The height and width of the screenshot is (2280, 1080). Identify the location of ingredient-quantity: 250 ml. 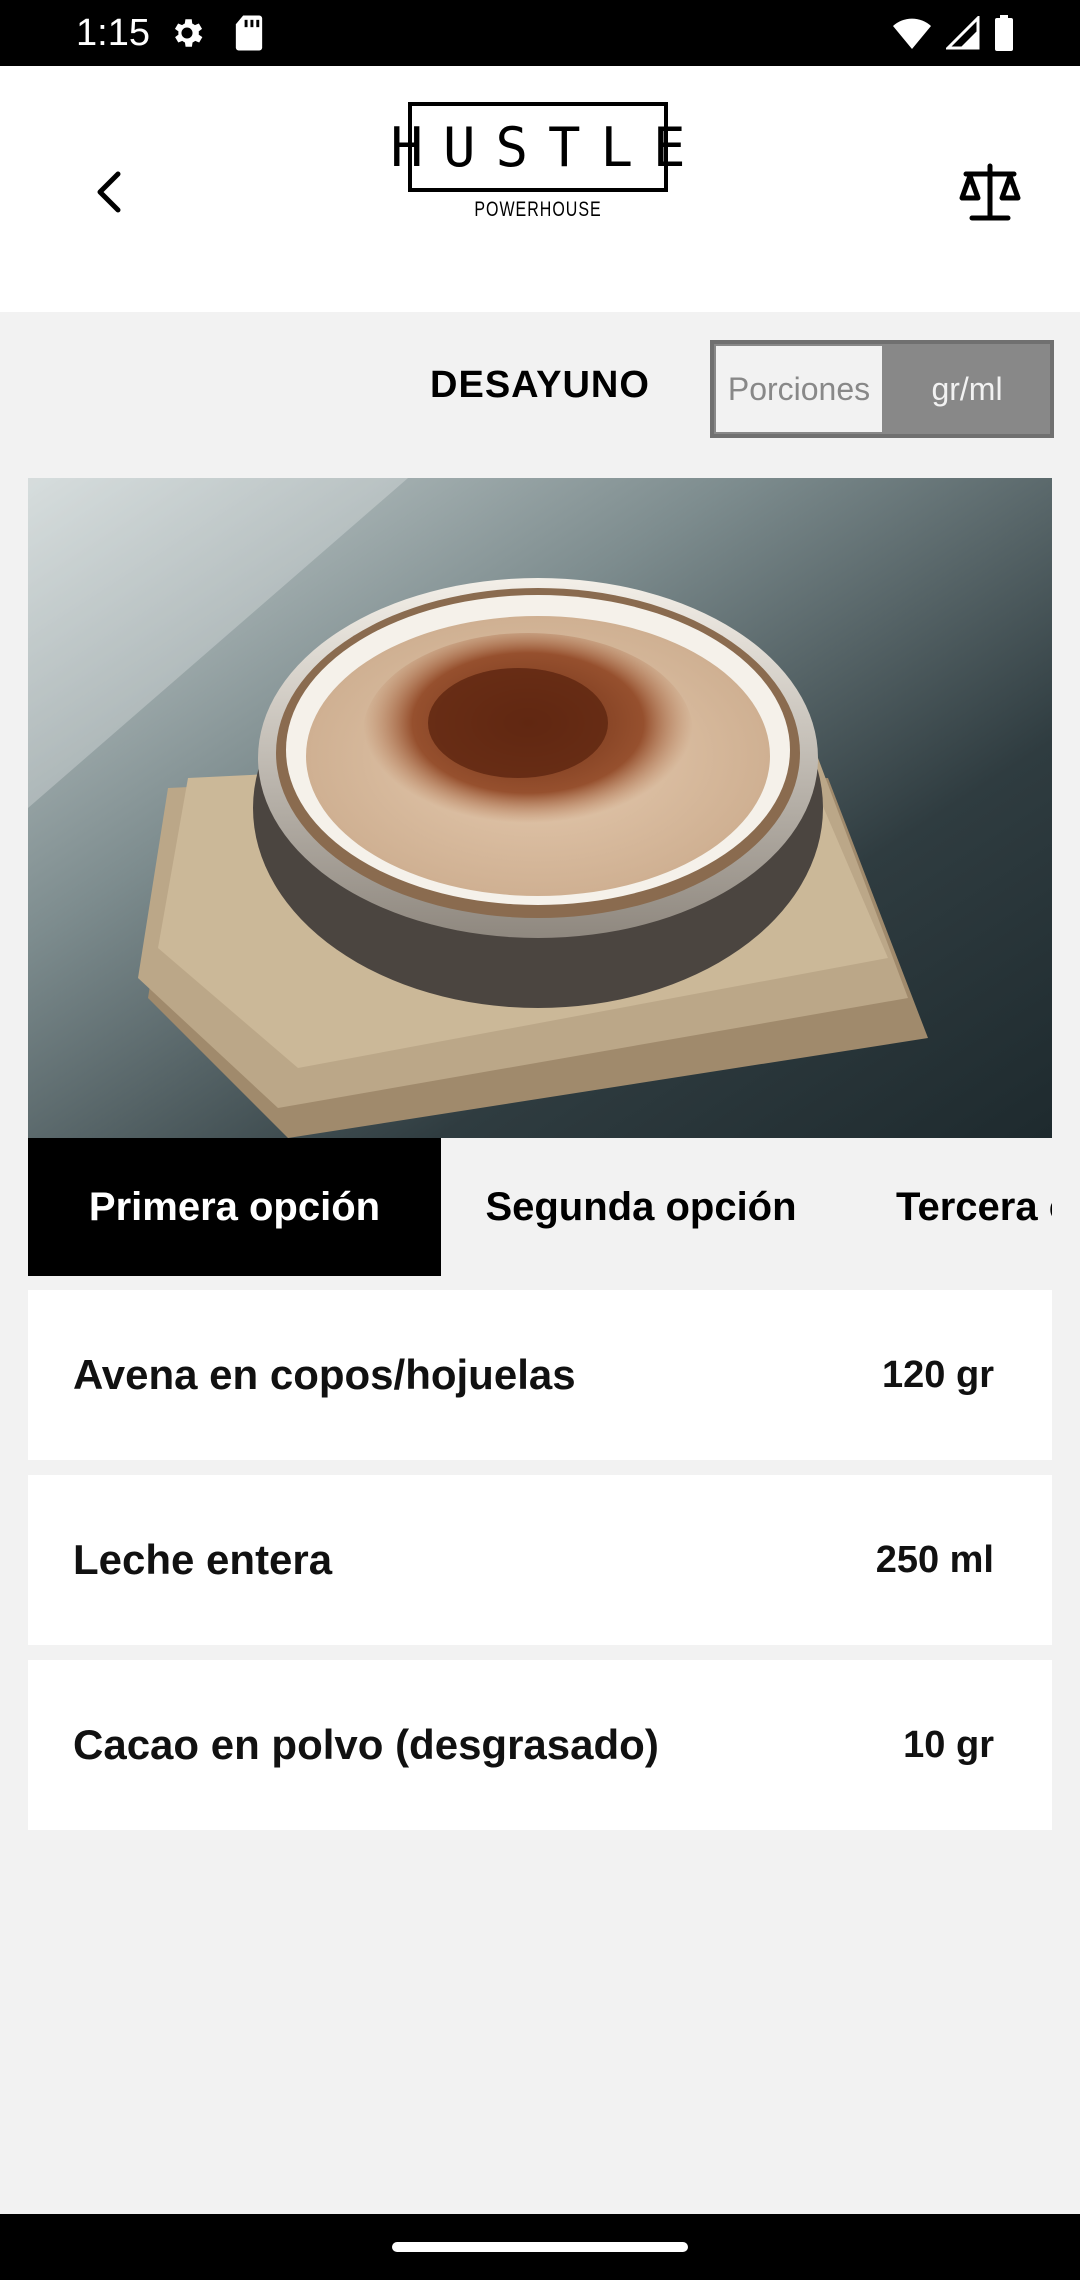
(934, 1559).